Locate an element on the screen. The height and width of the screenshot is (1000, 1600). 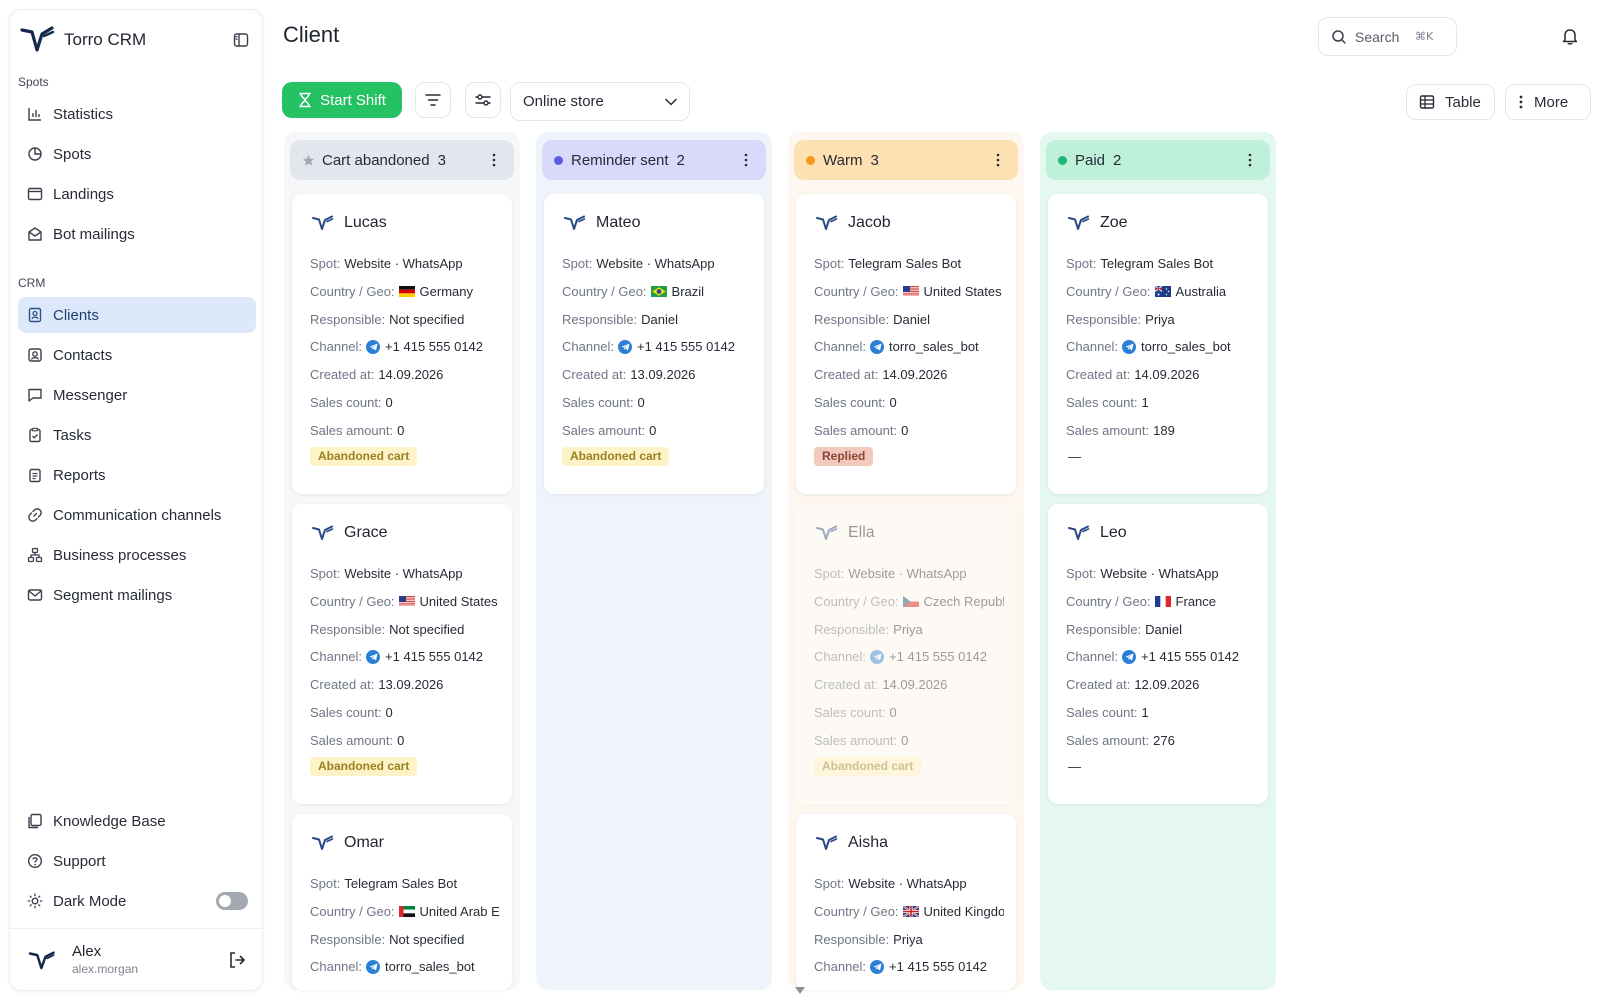
sidebar-item-spots: Spots is located at coordinates (137, 154).